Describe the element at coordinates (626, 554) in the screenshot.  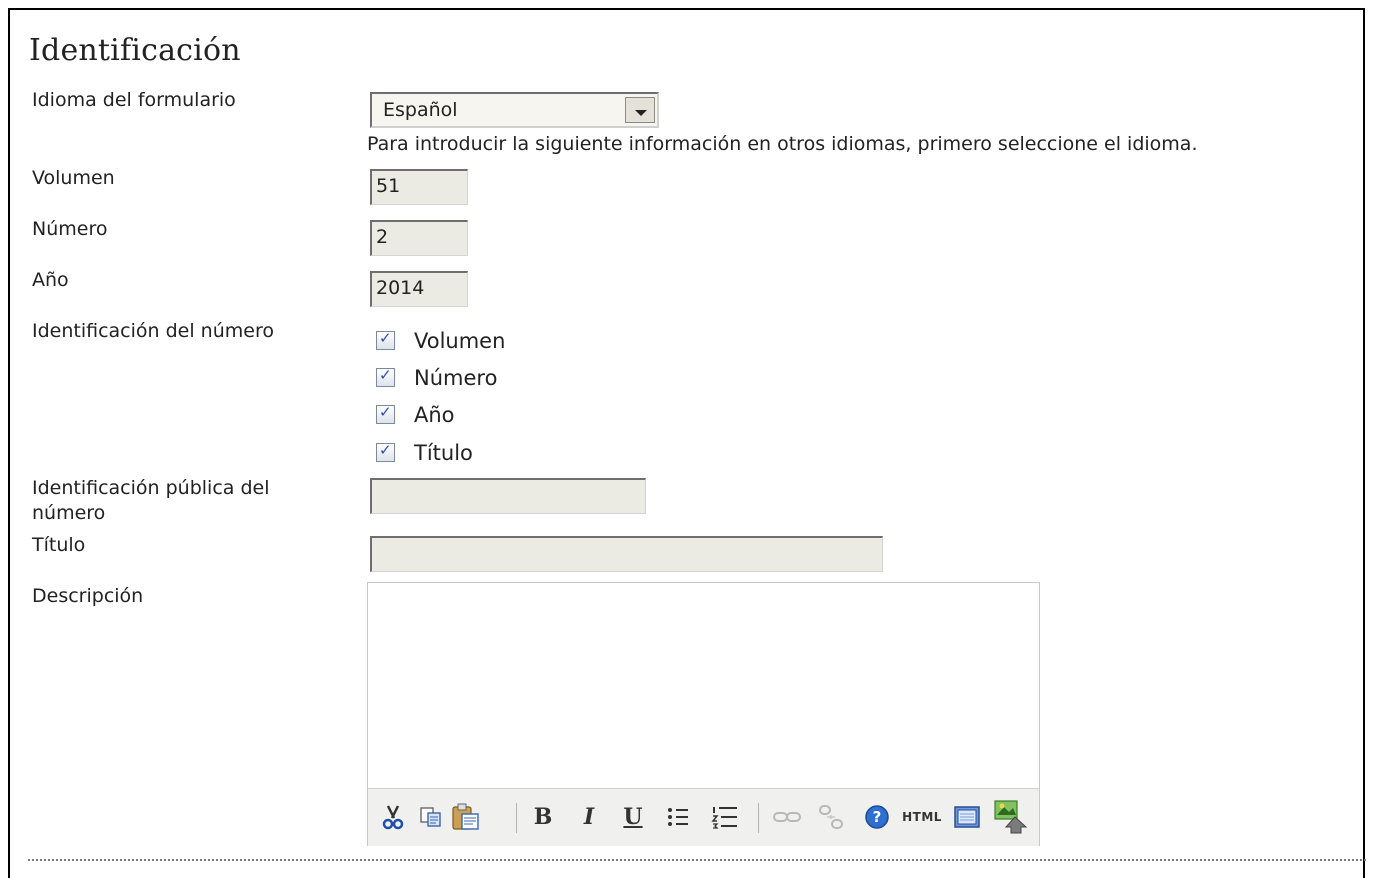
I see `title-input` at that location.